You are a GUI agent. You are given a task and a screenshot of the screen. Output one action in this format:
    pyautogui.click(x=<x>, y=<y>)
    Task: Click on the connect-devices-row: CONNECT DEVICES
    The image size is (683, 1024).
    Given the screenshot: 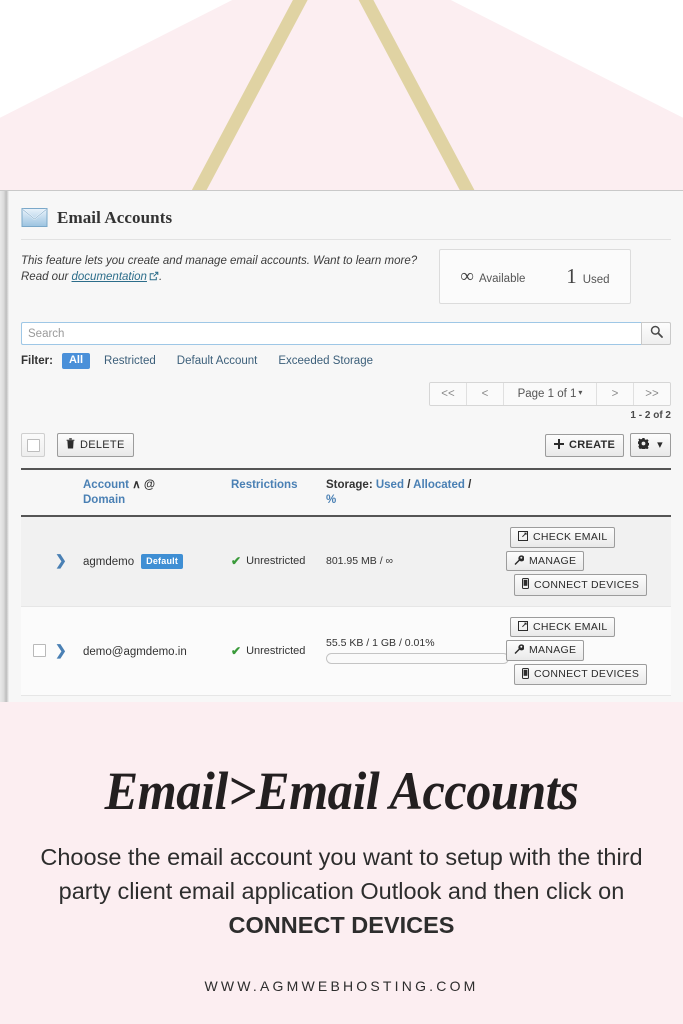 What is the action you would take?
    pyautogui.click(x=581, y=674)
    